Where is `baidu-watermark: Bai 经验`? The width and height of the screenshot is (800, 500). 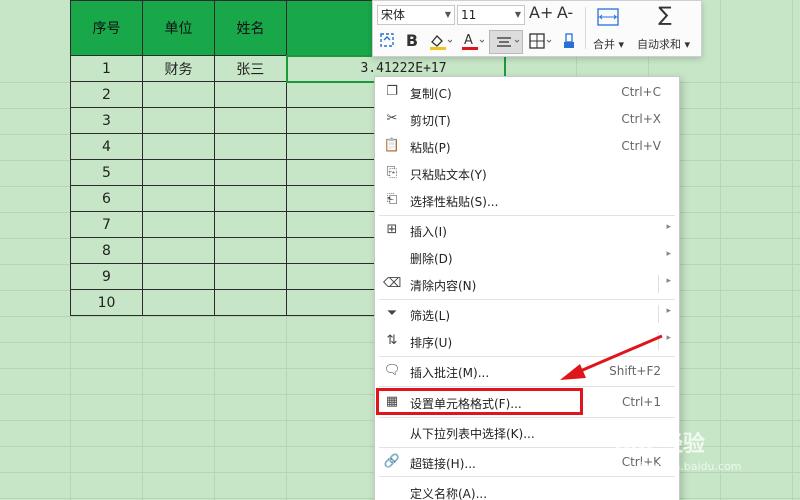
baidu-watermark: Bai 经验 is located at coordinates (659, 442).